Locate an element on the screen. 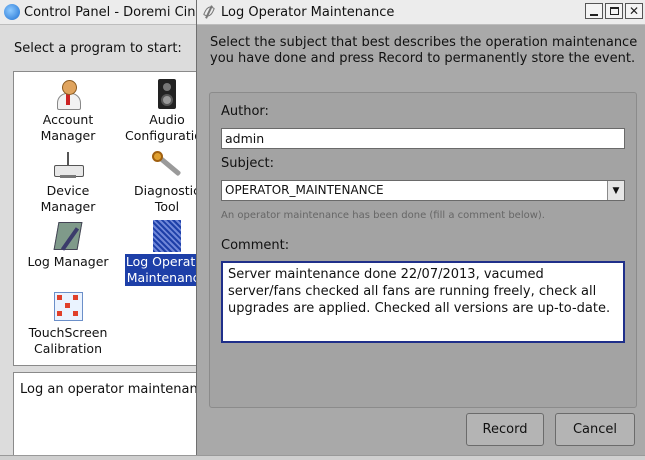 The height and width of the screenshot is (460, 645). dialog-title: Log Operator Maintenance is located at coordinates (308, 12).